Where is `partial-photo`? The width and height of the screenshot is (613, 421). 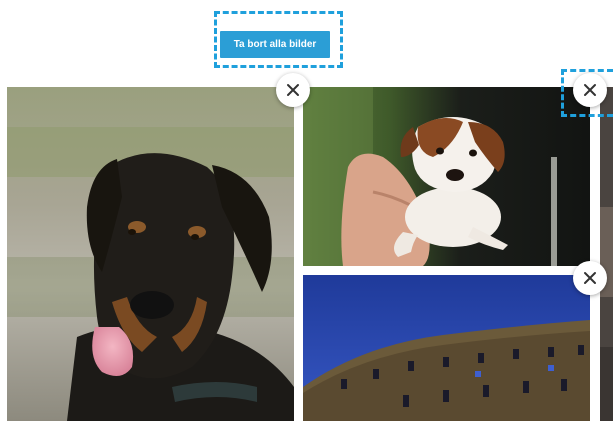 partial-photo is located at coordinates (606, 254).